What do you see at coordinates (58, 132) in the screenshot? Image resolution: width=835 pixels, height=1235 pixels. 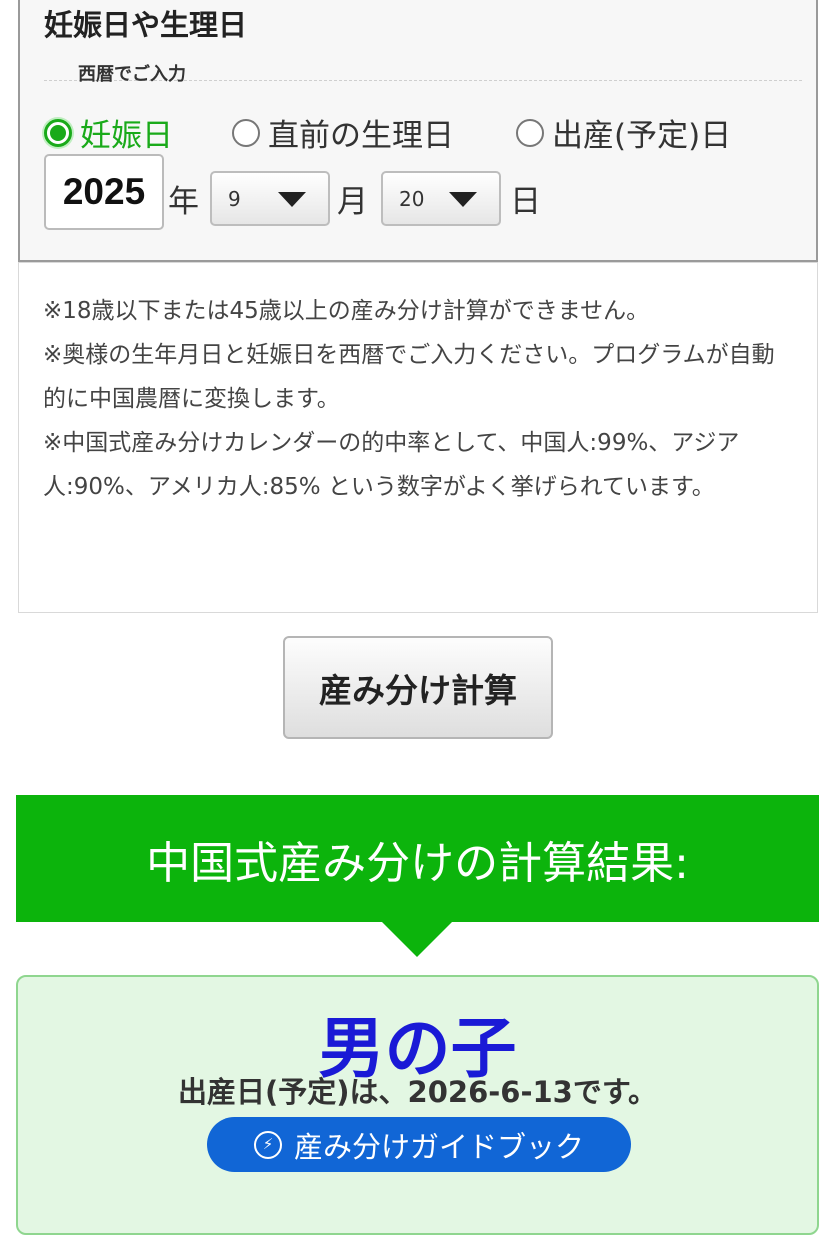 I see `radio-checked-icon` at bounding box center [58, 132].